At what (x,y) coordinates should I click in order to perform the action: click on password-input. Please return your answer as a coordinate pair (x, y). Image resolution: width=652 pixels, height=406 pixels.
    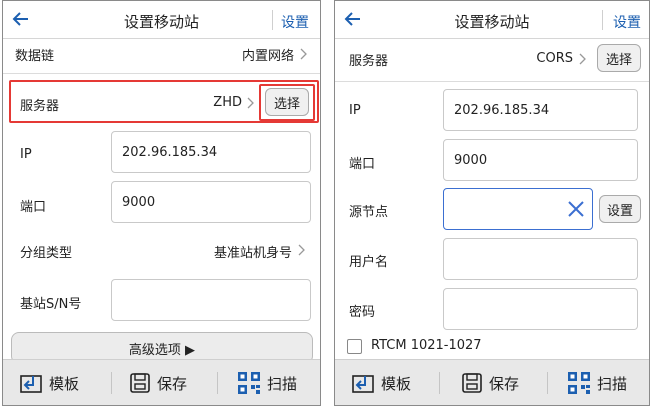
    Looking at the image, I should click on (540, 309).